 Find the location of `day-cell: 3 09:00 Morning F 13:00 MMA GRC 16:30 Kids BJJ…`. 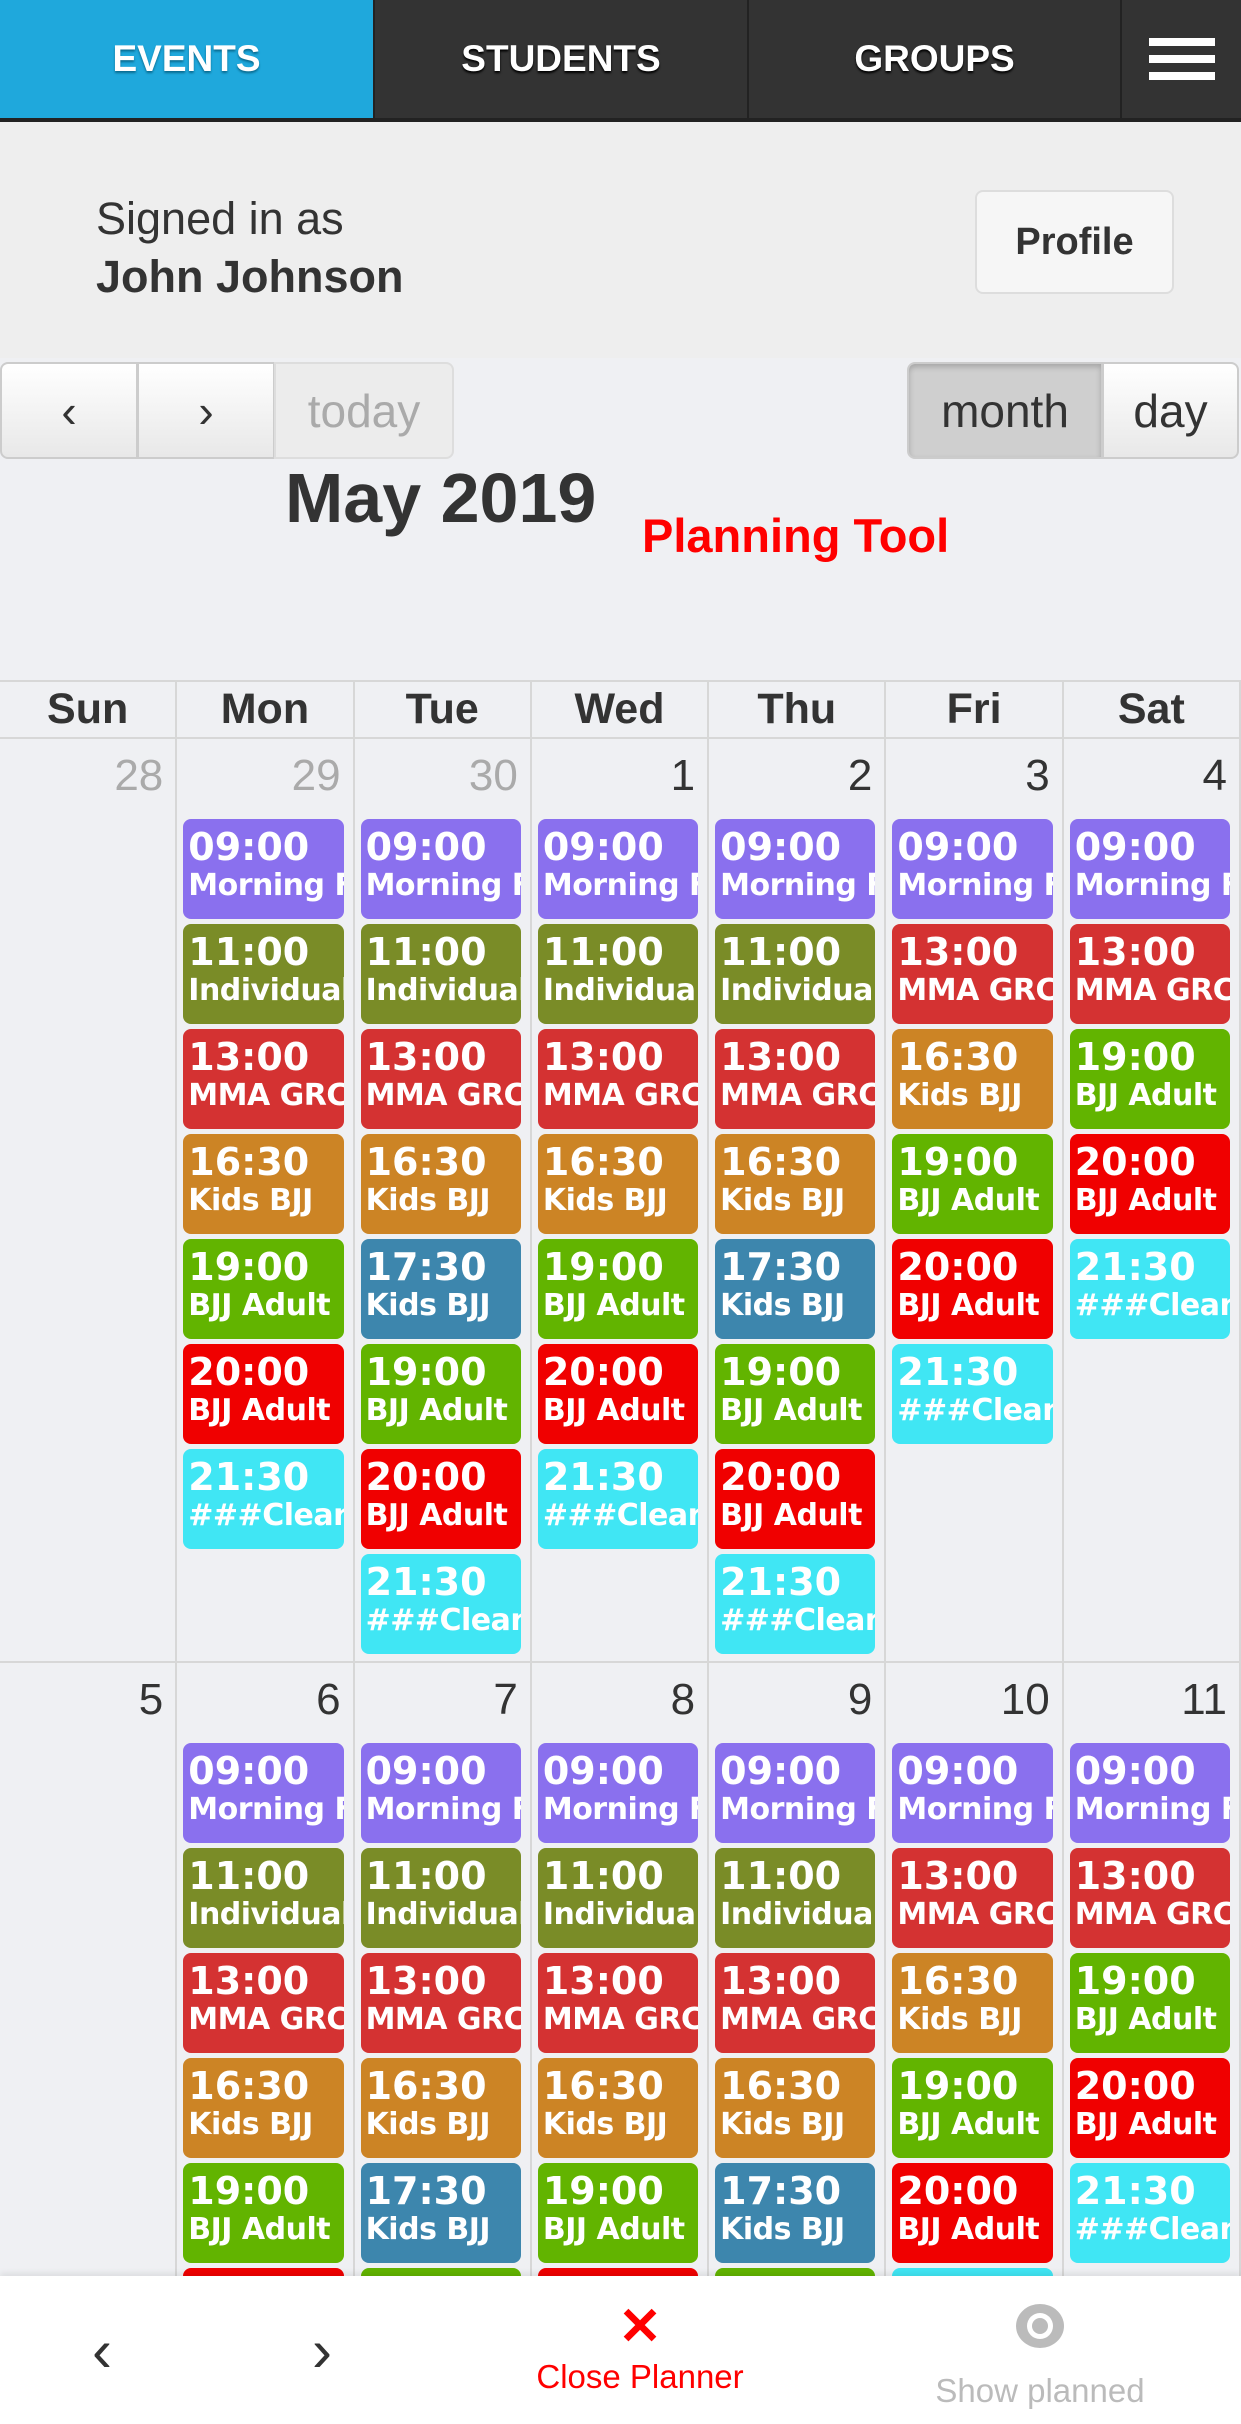

day-cell: 3 09:00 Morning F 13:00 MMA GRC 16:30 Kids BJJ… is located at coordinates (975, 1200).